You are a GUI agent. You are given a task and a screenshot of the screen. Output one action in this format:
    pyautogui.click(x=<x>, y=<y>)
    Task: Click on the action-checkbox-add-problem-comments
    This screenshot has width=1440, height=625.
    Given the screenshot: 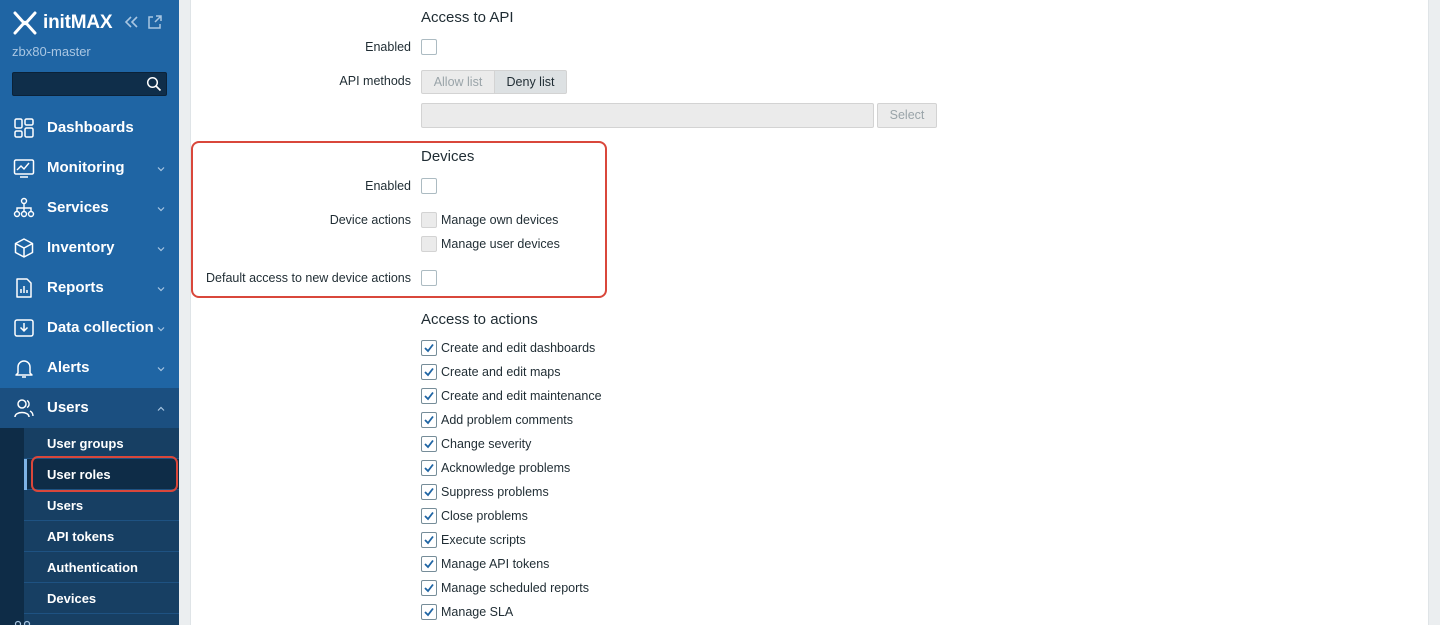 What is the action you would take?
    pyautogui.click(x=429, y=420)
    